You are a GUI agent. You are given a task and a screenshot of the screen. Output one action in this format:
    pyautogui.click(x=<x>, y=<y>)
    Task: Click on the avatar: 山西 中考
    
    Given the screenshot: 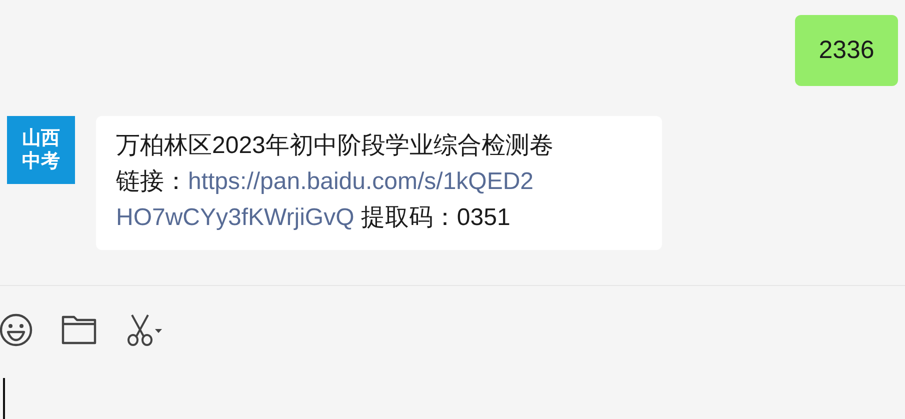 What is the action you would take?
    pyautogui.click(x=41, y=150)
    